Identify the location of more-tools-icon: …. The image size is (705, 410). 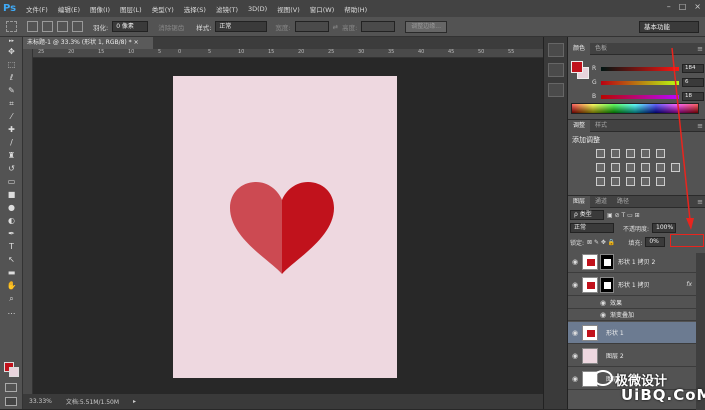
(11, 311).